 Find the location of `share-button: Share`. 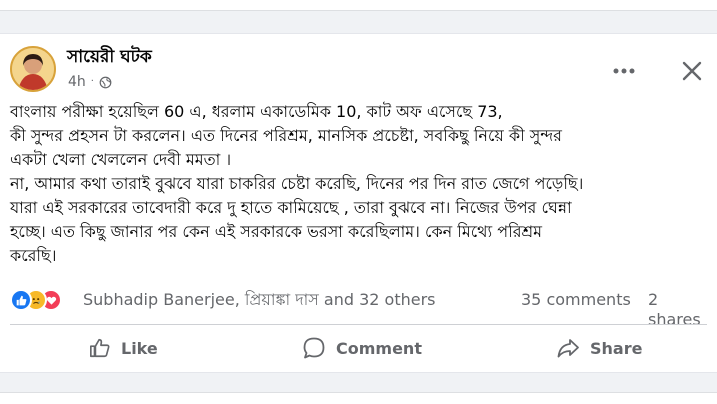

share-button: Share is located at coordinates (599, 348).